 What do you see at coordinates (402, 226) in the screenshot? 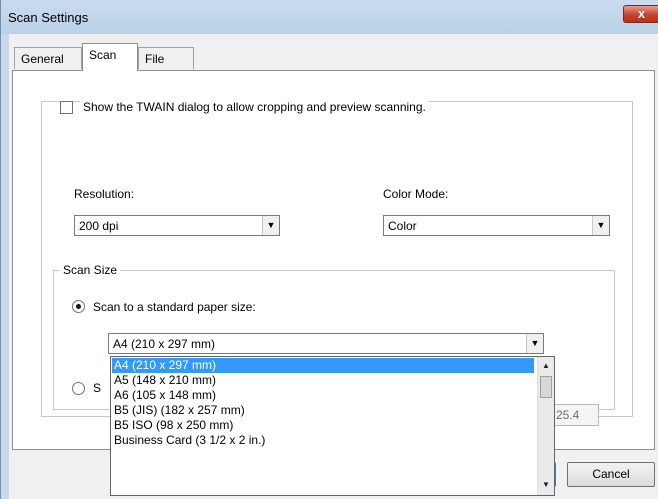
I see `color-mode-value: Color` at bounding box center [402, 226].